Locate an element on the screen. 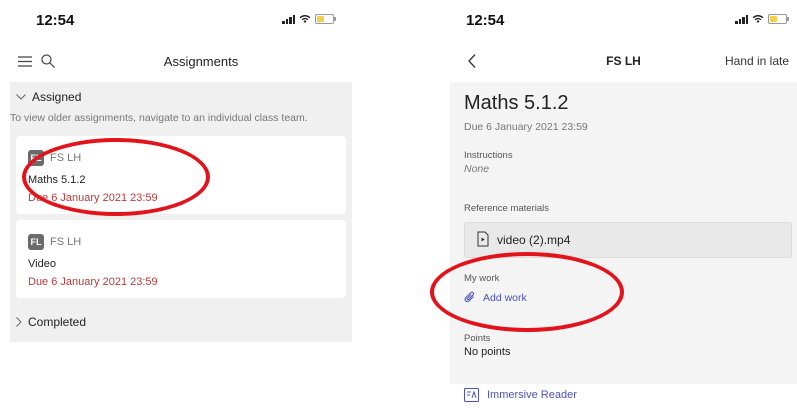 This screenshot has height=408, width=797. instructions-value: None is located at coordinates (477, 169).